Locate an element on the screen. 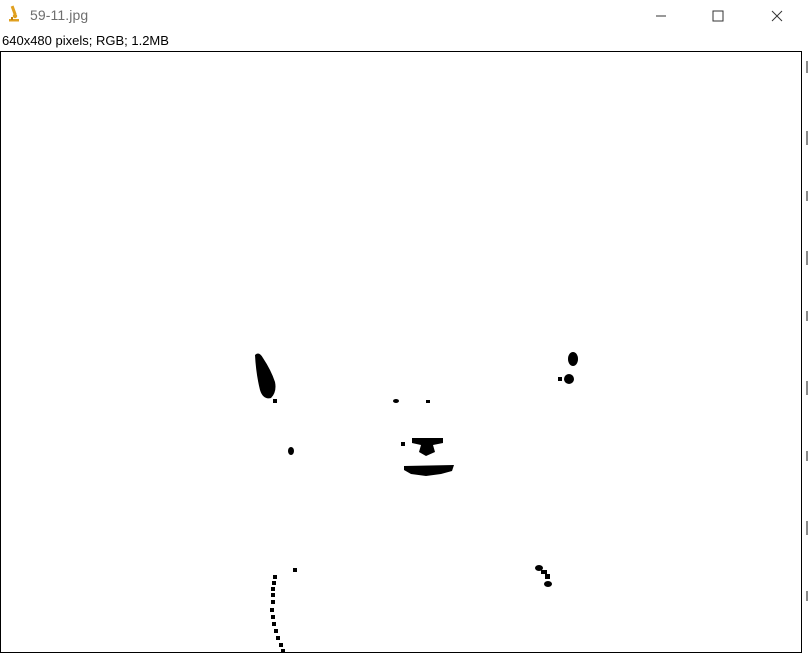  maximize-button is located at coordinates (718, 15).